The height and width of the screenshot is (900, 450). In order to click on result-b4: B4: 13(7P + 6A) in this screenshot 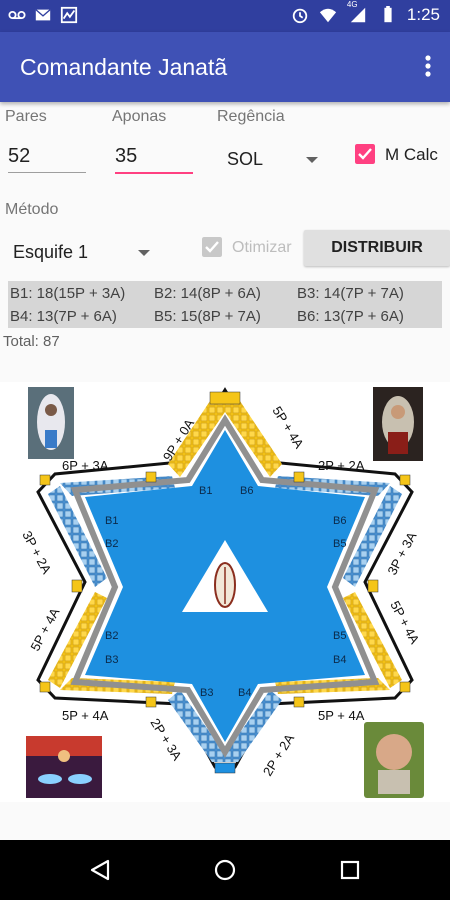, I will do `click(63, 316)`.